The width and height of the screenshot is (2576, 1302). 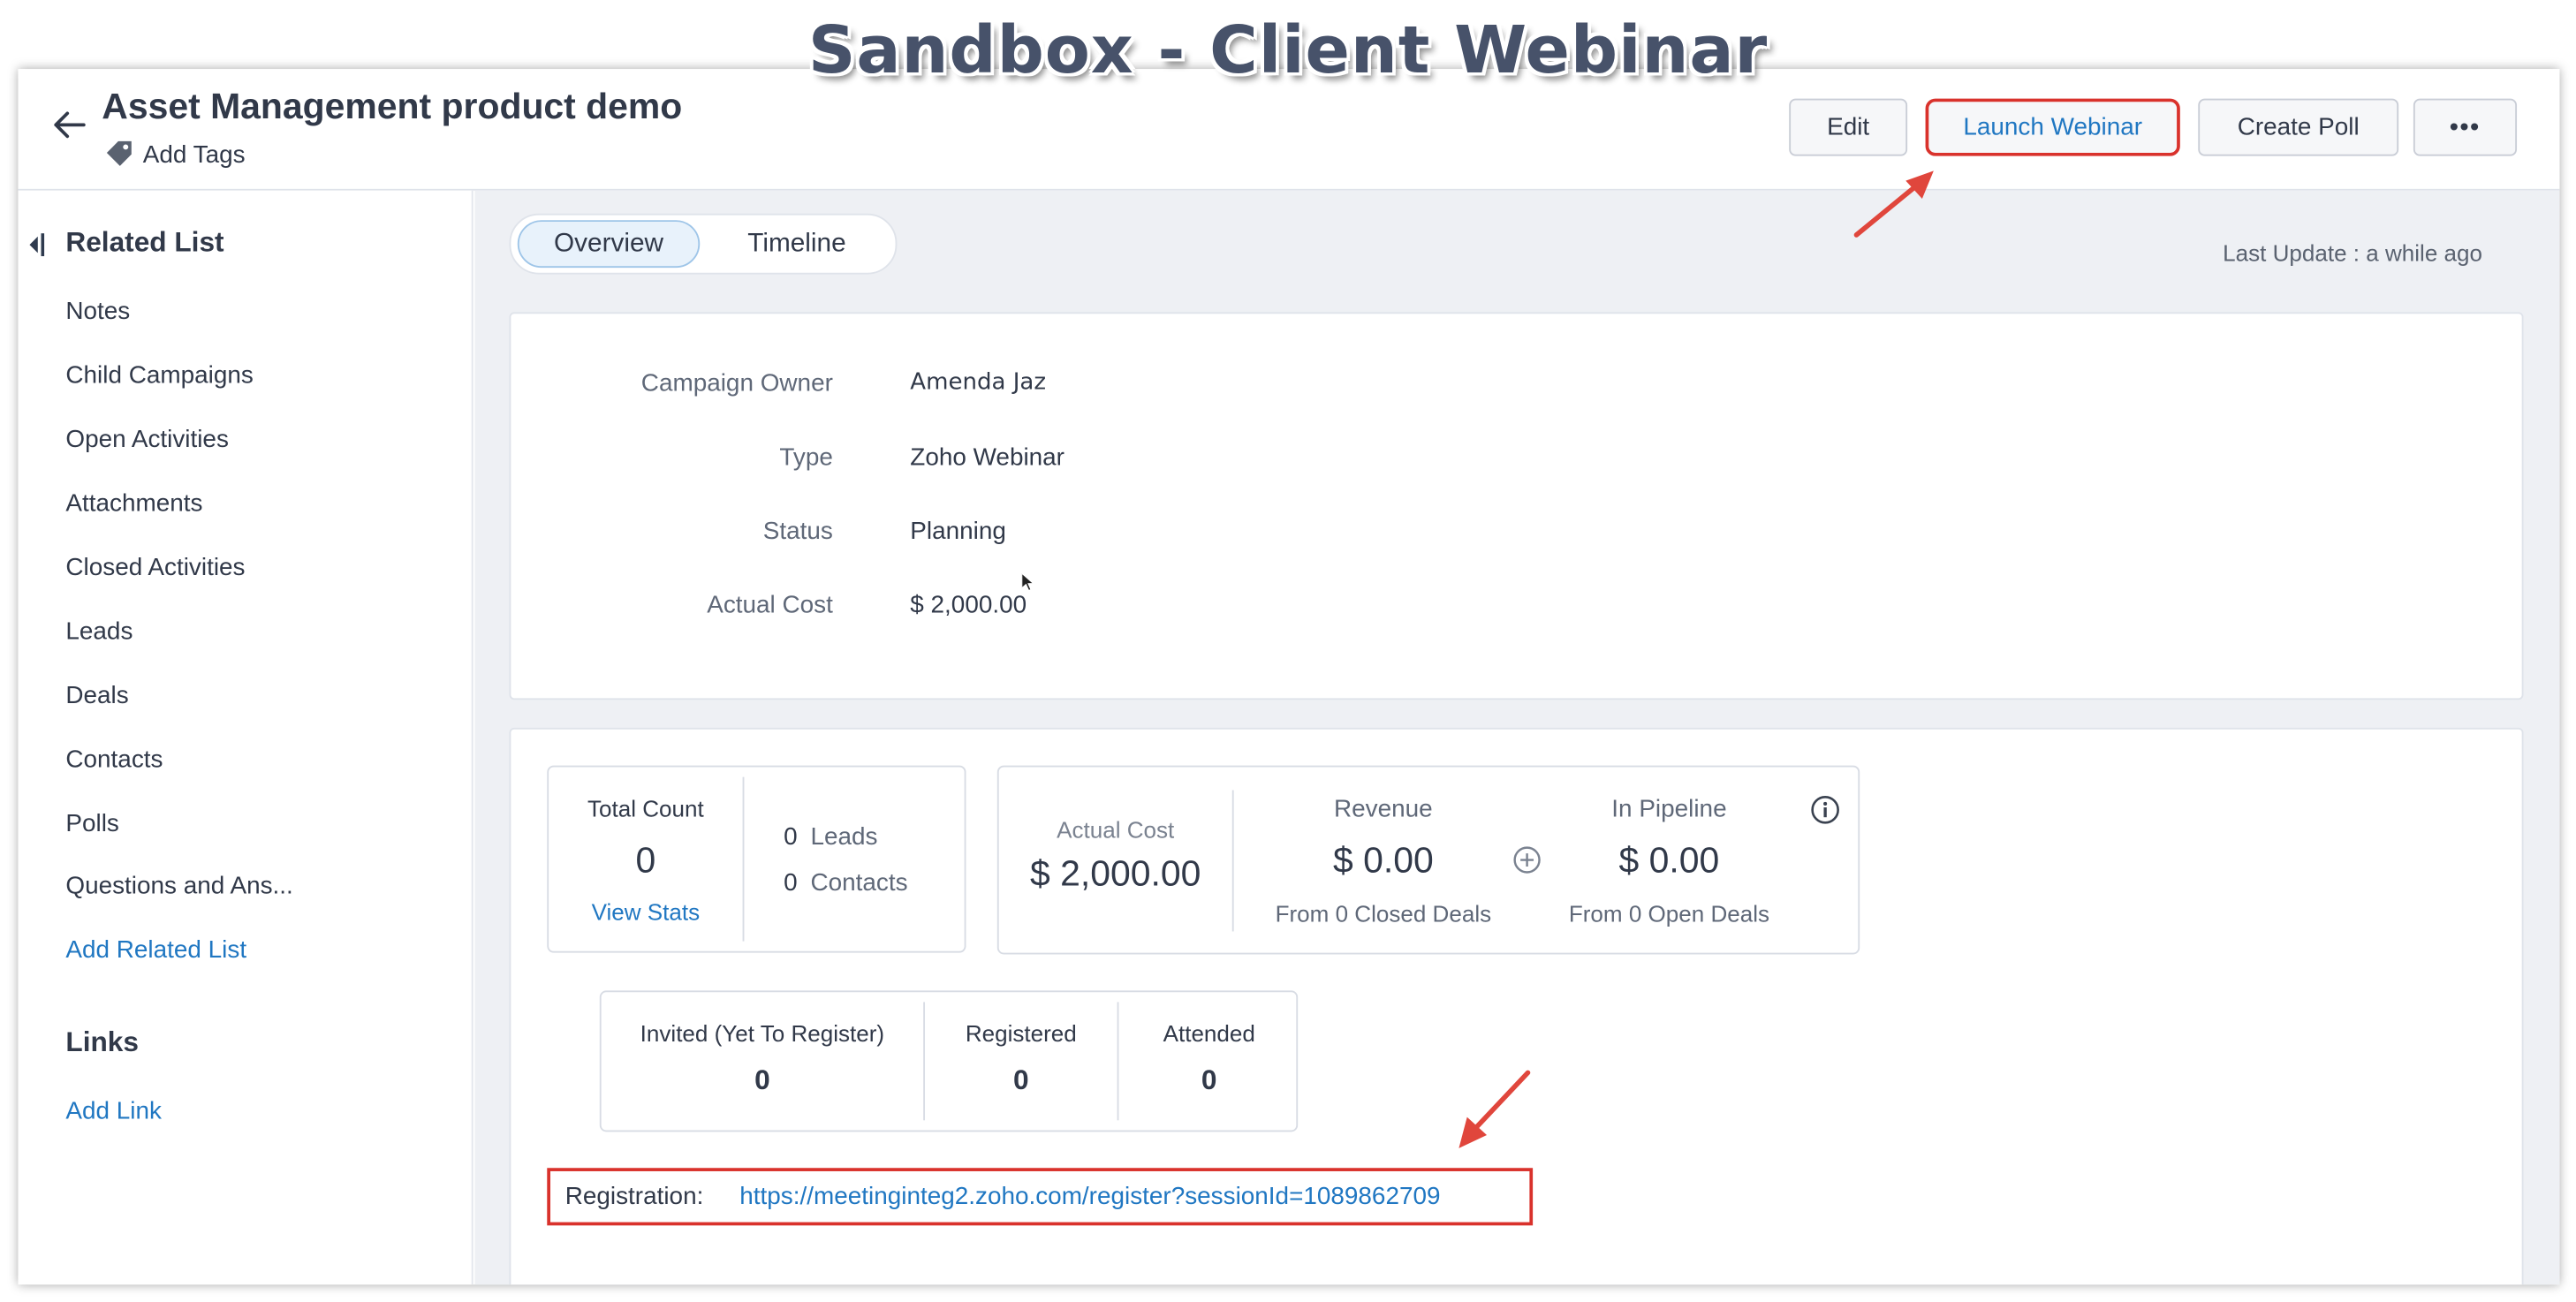 What do you see at coordinates (762, 1080) in the screenshot?
I see `invited-value: 0` at bounding box center [762, 1080].